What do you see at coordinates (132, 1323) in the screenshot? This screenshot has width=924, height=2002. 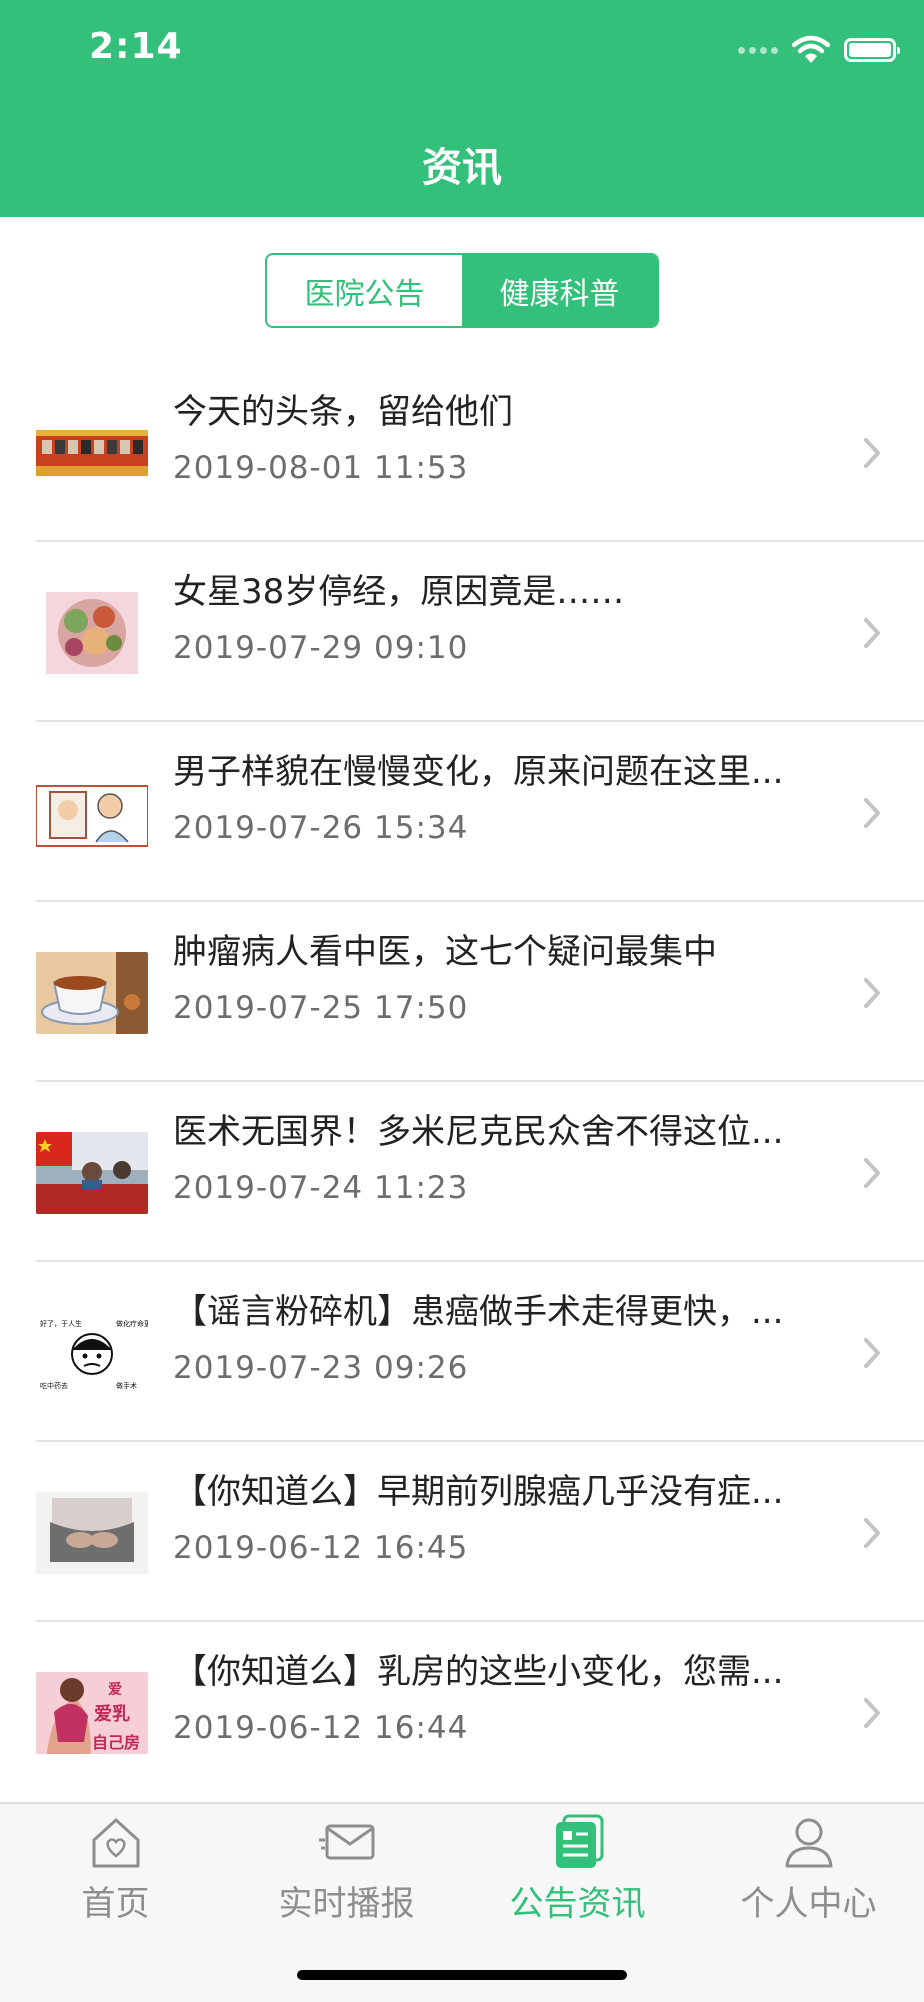 I see `thumb-caption: 做化疗命更长` at bounding box center [132, 1323].